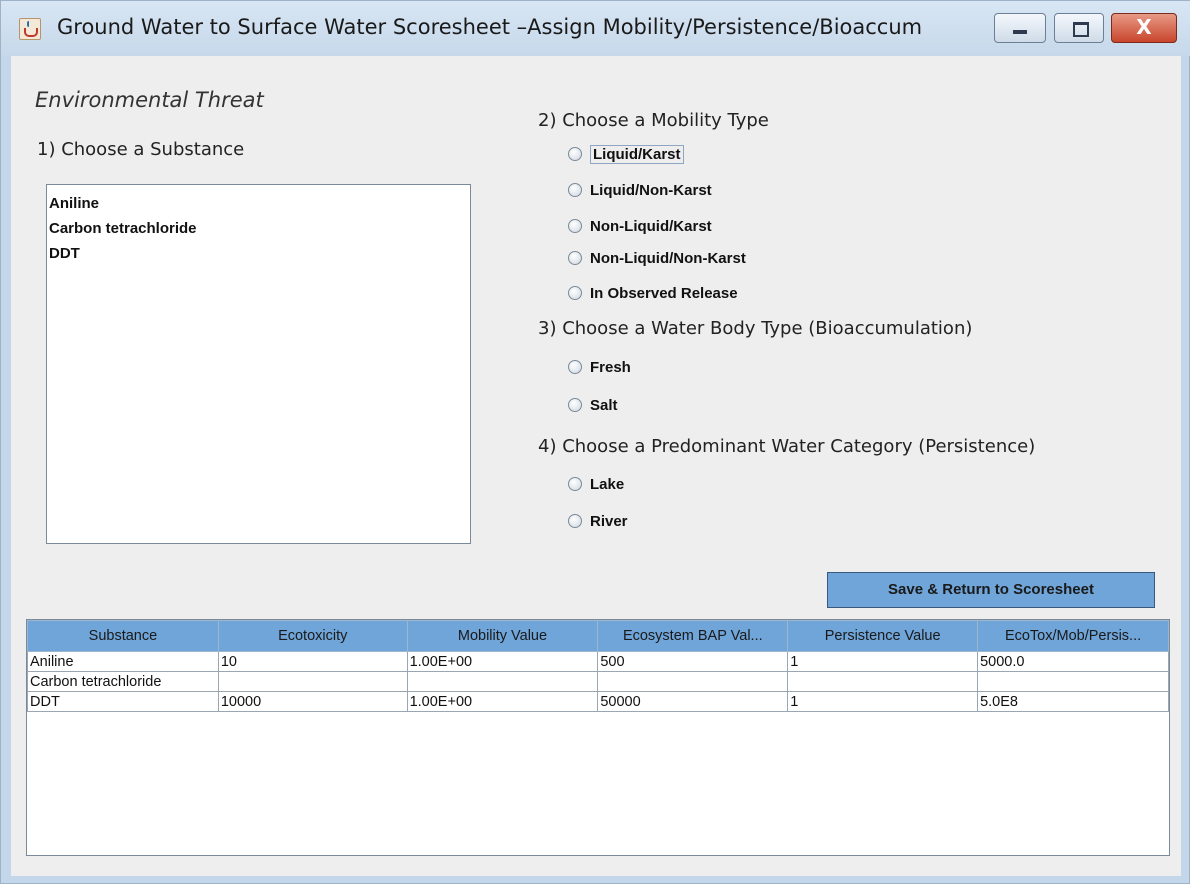 This screenshot has height=884, width=1190. What do you see at coordinates (123, 661) in the screenshot?
I see `table-cell: Aniline` at bounding box center [123, 661].